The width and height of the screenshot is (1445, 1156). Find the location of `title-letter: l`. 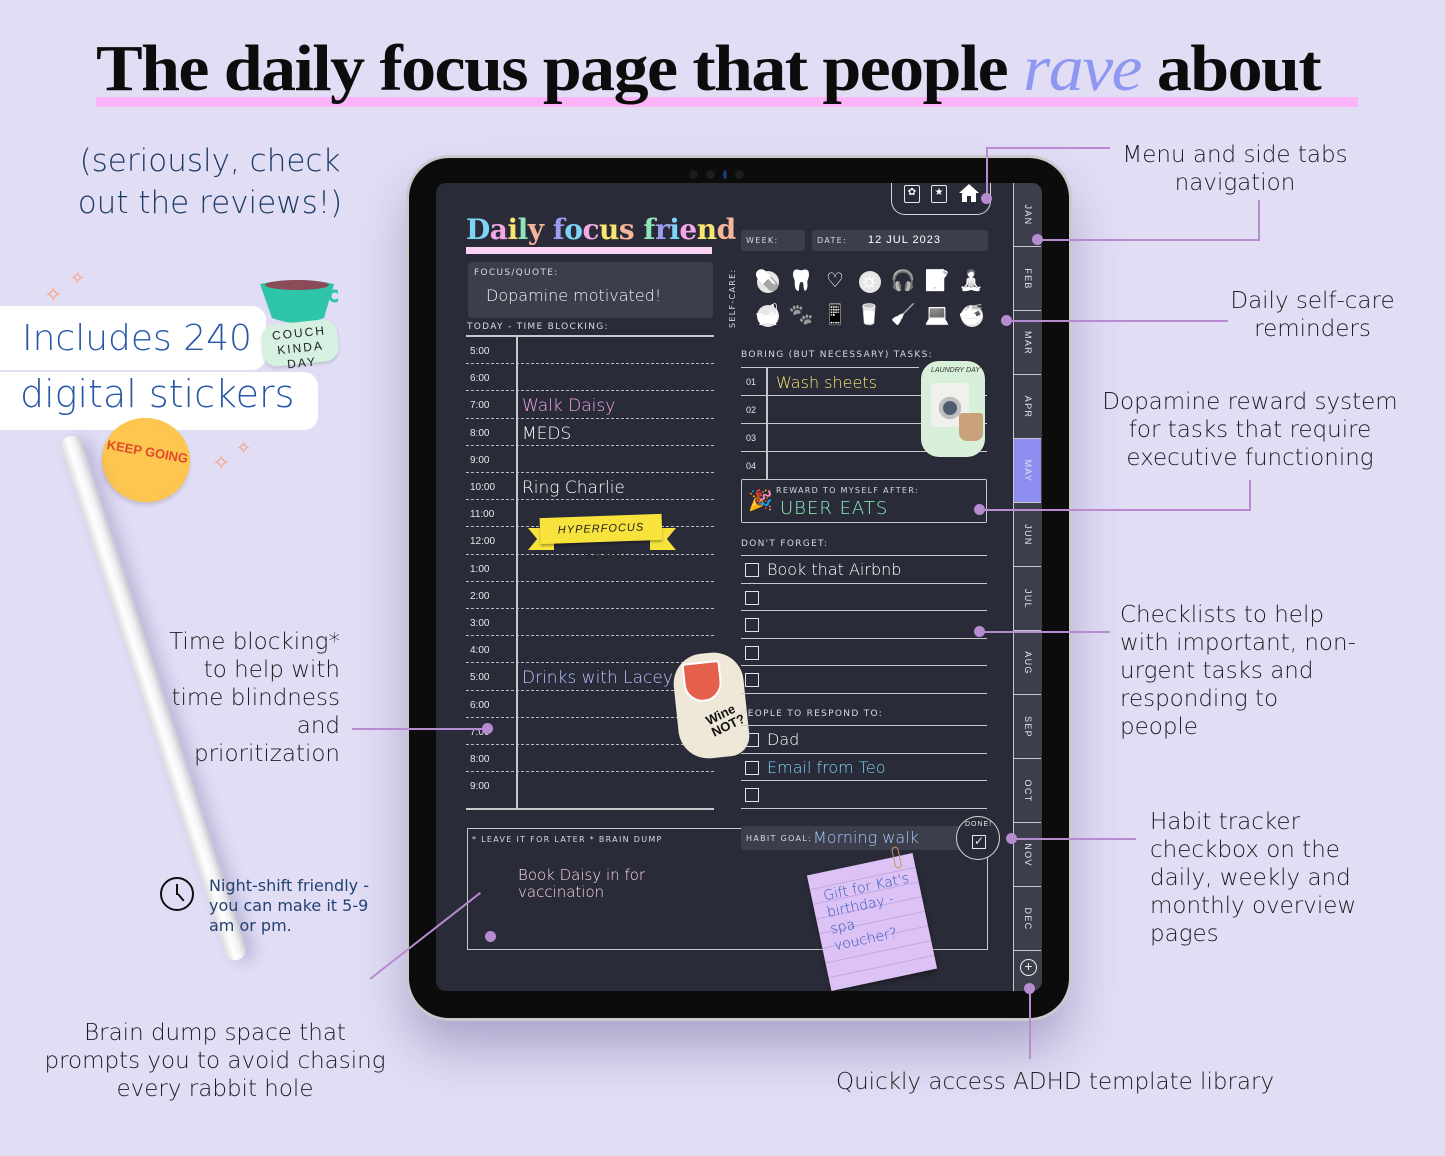

title-letter: l is located at coordinates (523, 229).